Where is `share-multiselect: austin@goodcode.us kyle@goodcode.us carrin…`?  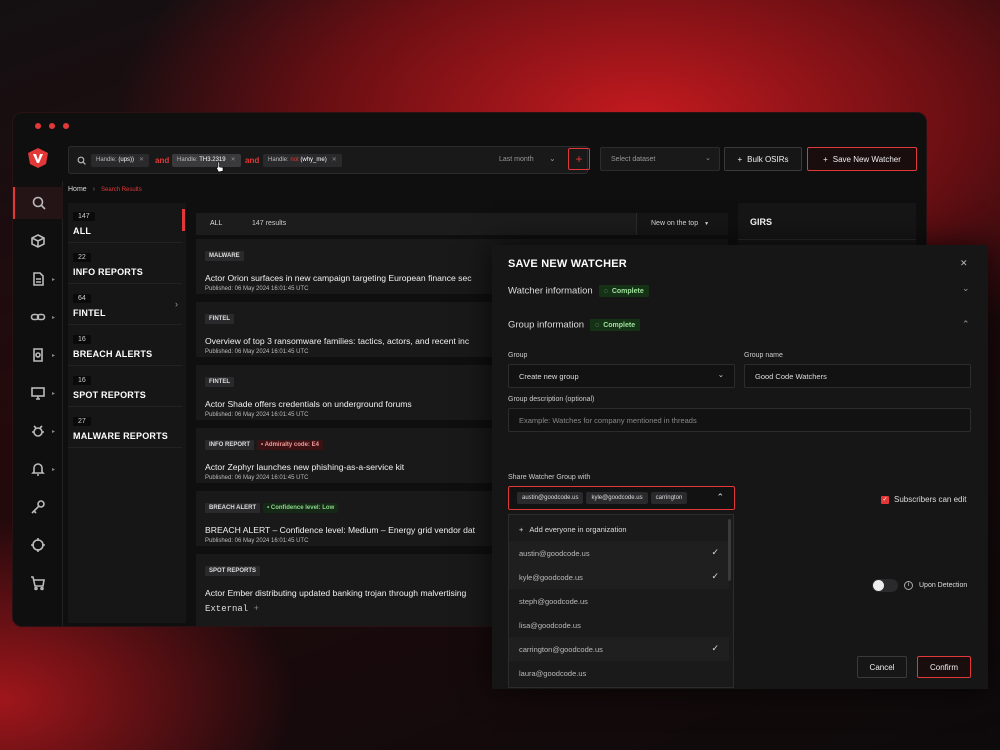
share-multiselect: austin@goodcode.us kyle@goodcode.us carrin… is located at coordinates (621, 498).